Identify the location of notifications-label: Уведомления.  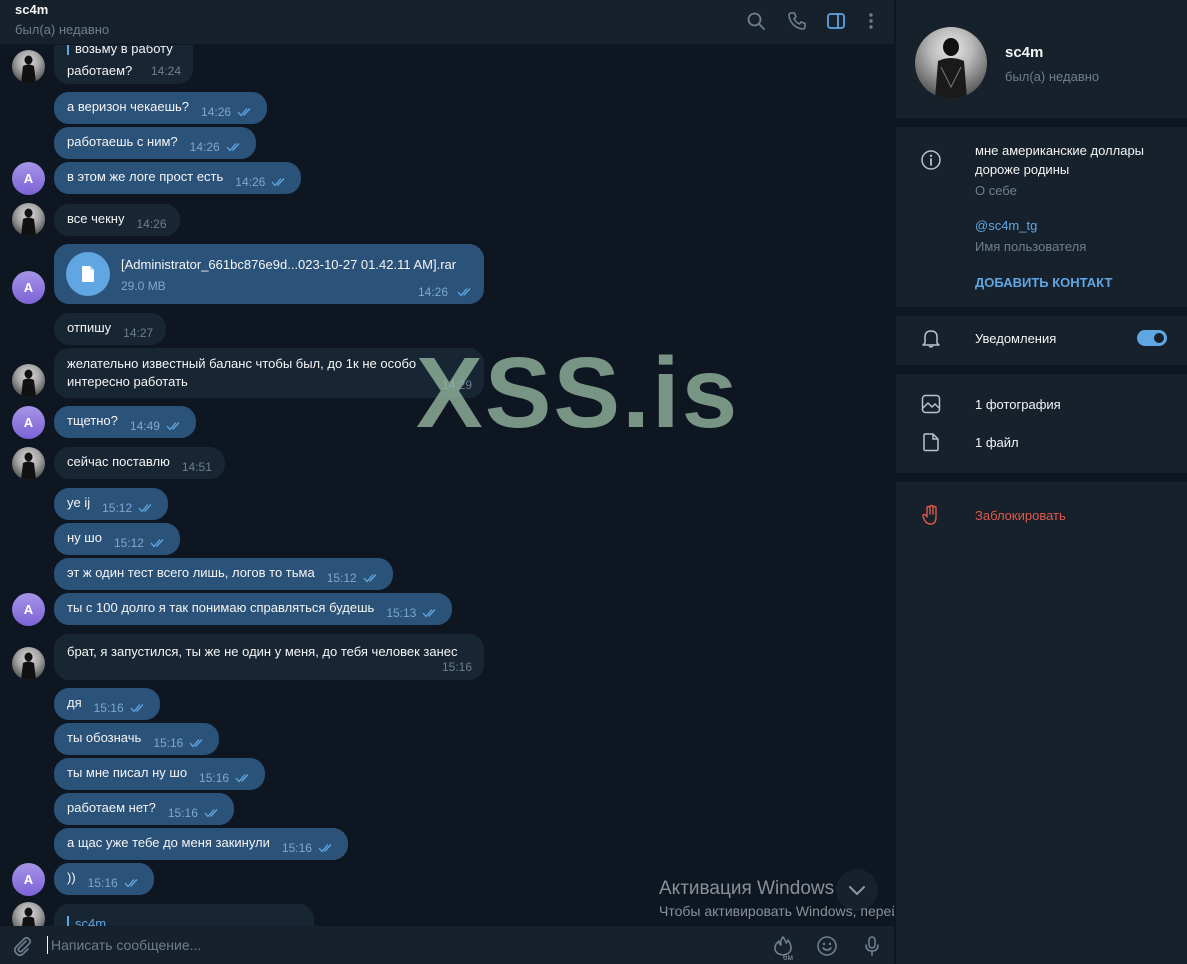
(1016, 338).